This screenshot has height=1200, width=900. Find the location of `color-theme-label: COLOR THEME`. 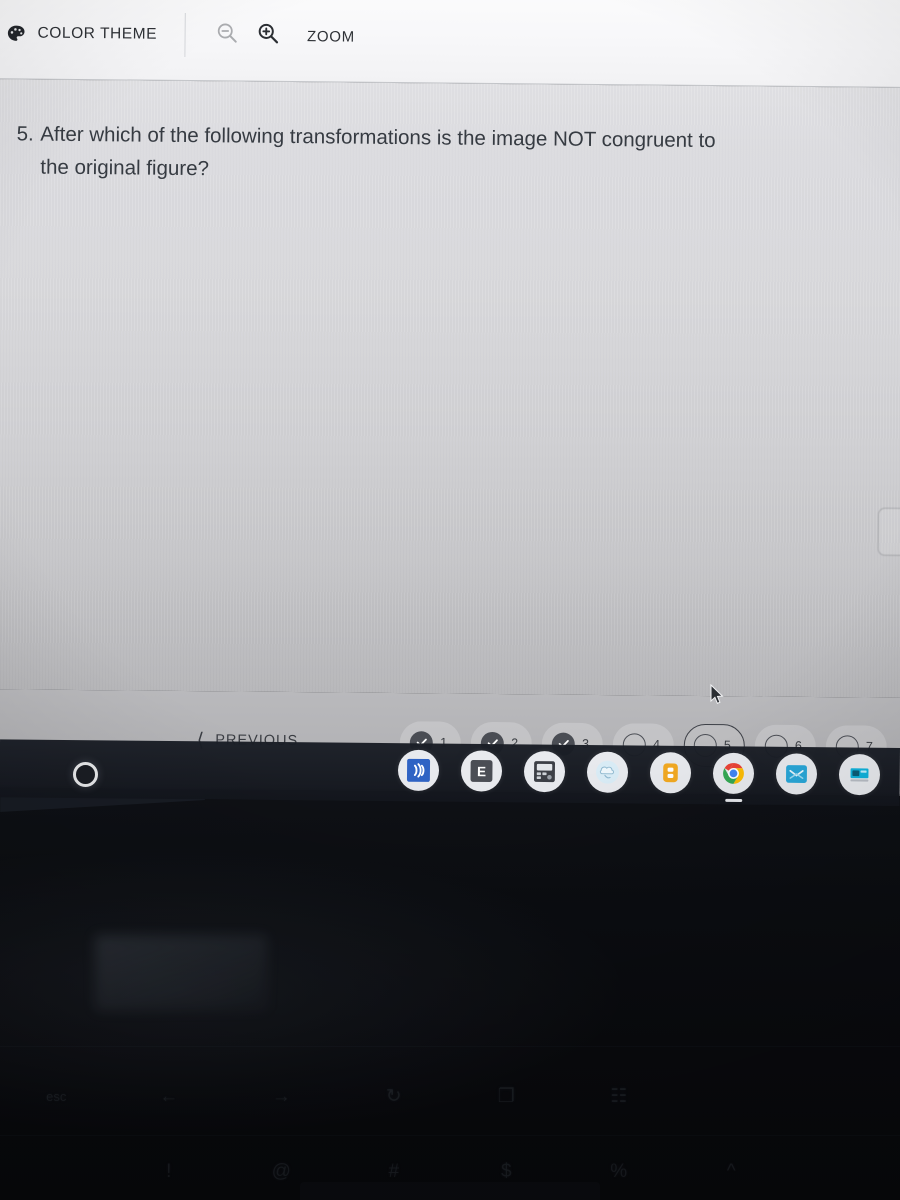

color-theme-label: COLOR THEME is located at coordinates (97, 33).